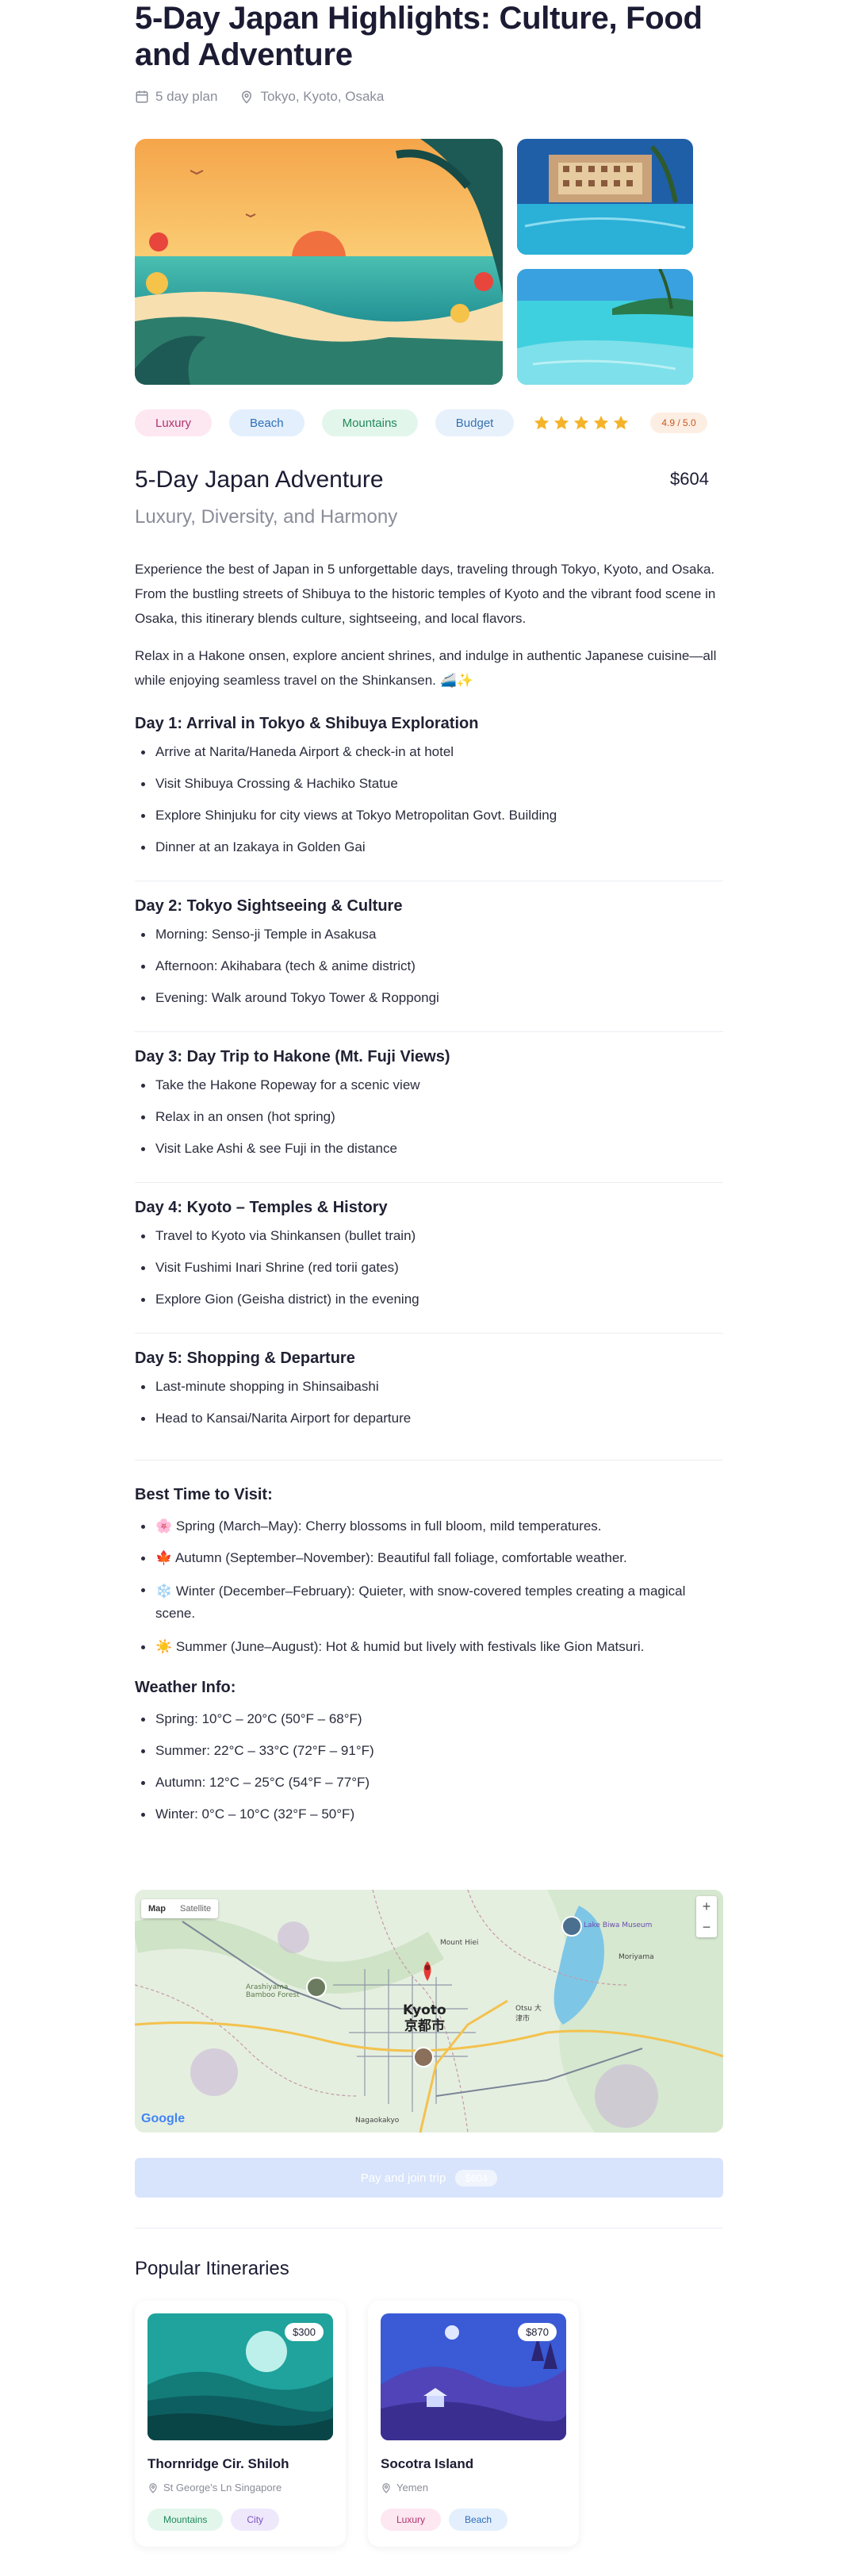 The width and height of the screenshot is (858, 2576). What do you see at coordinates (157, 1909) in the screenshot?
I see `map-tab: Map` at bounding box center [157, 1909].